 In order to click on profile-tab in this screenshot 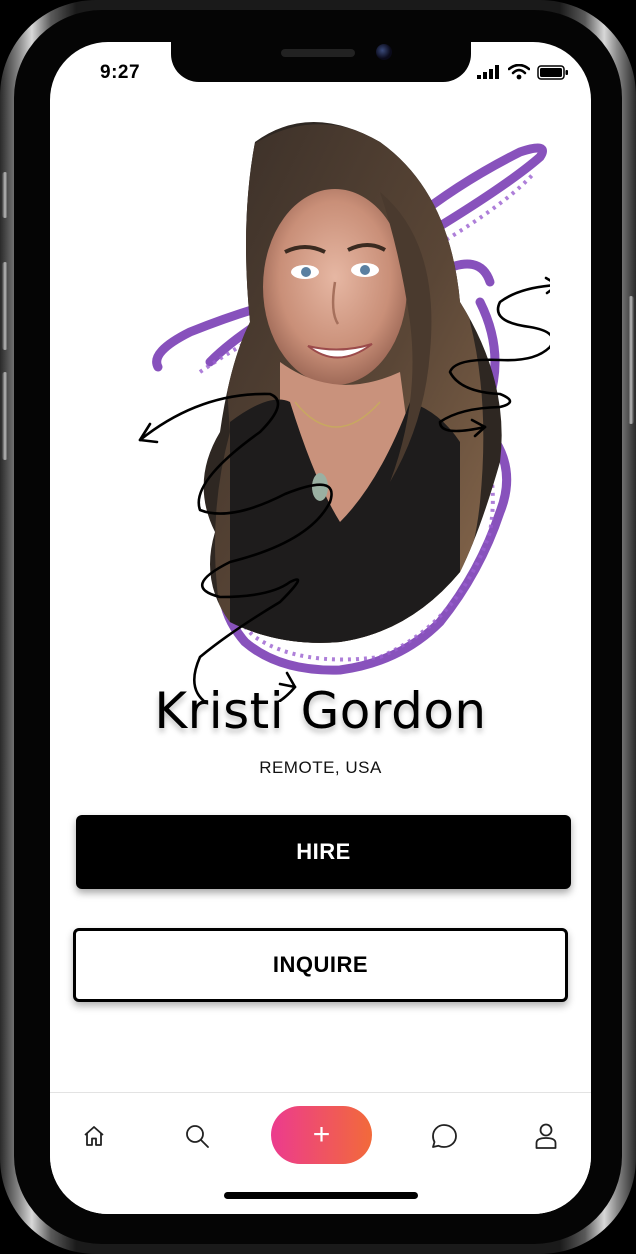, I will do `click(546, 1136)`.